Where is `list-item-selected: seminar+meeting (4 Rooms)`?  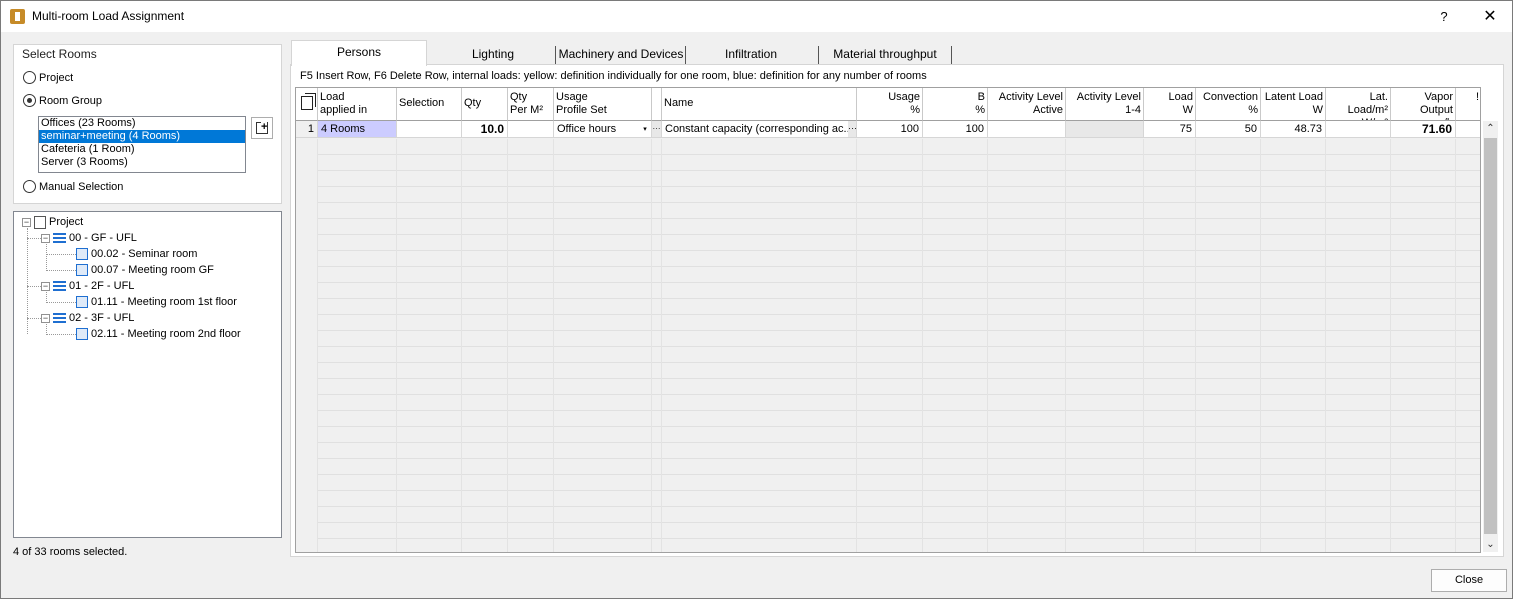 list-item-selected: seminar+meeting (4 Rooms) is located at coordinates (142, 136).